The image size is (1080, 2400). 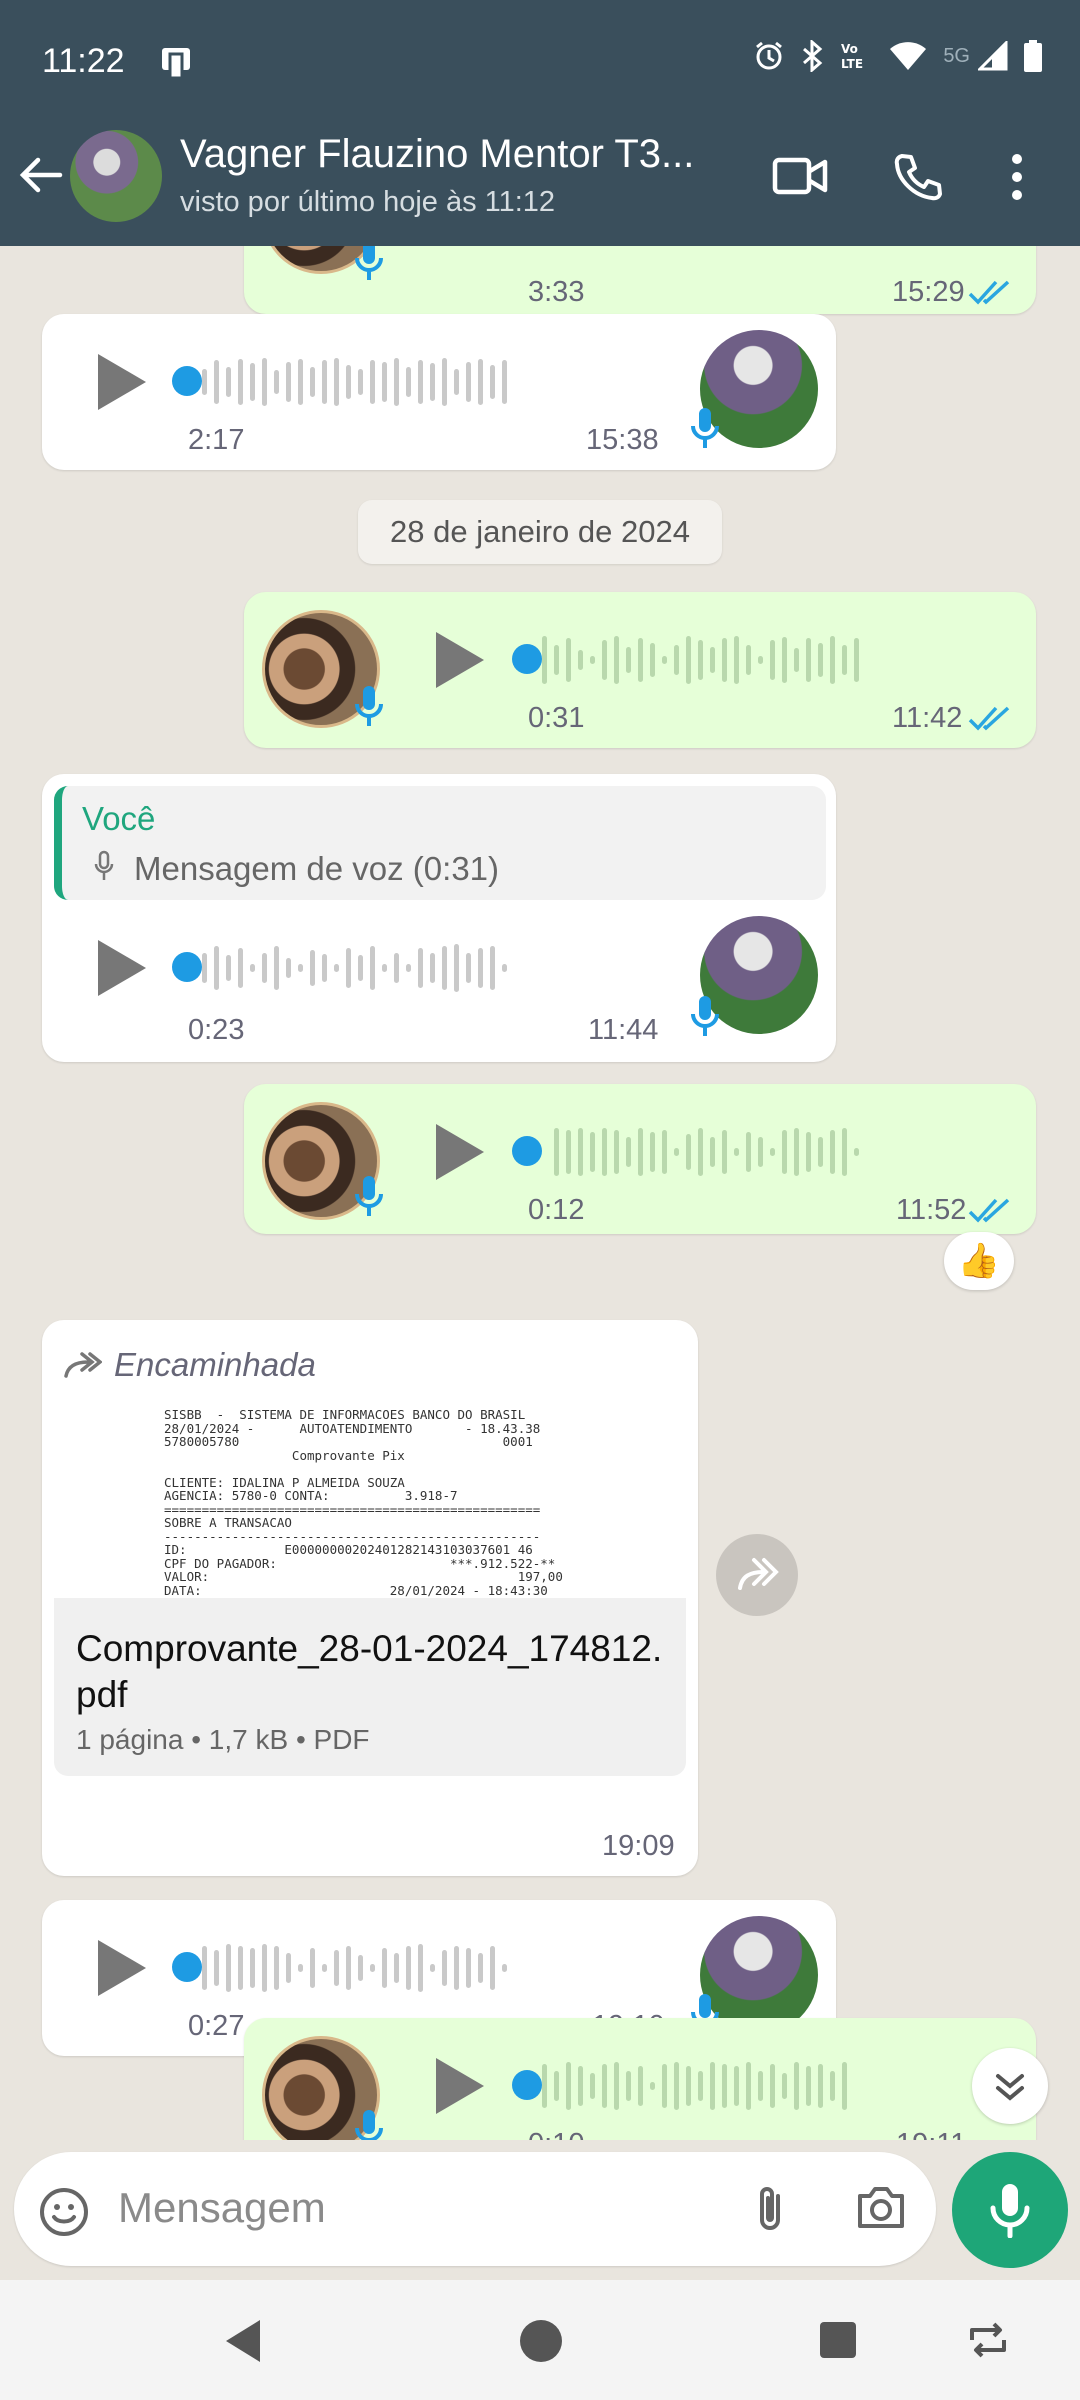 I want to click on input-bar: Mensagem, so click(x=540, y=2210).